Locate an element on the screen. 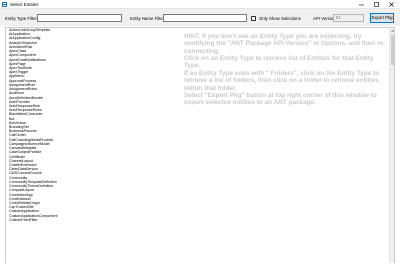 This screenshot has width=400, height=264. window-titlebar: Select Entities is located at coordinates (200, 4).